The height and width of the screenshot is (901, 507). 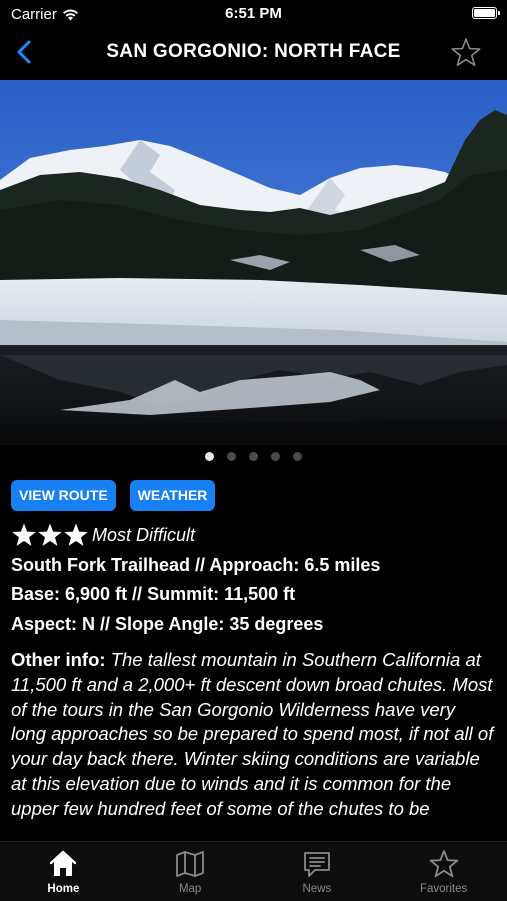 I want to click on tab-label: Home, so click(x=63, y=889).